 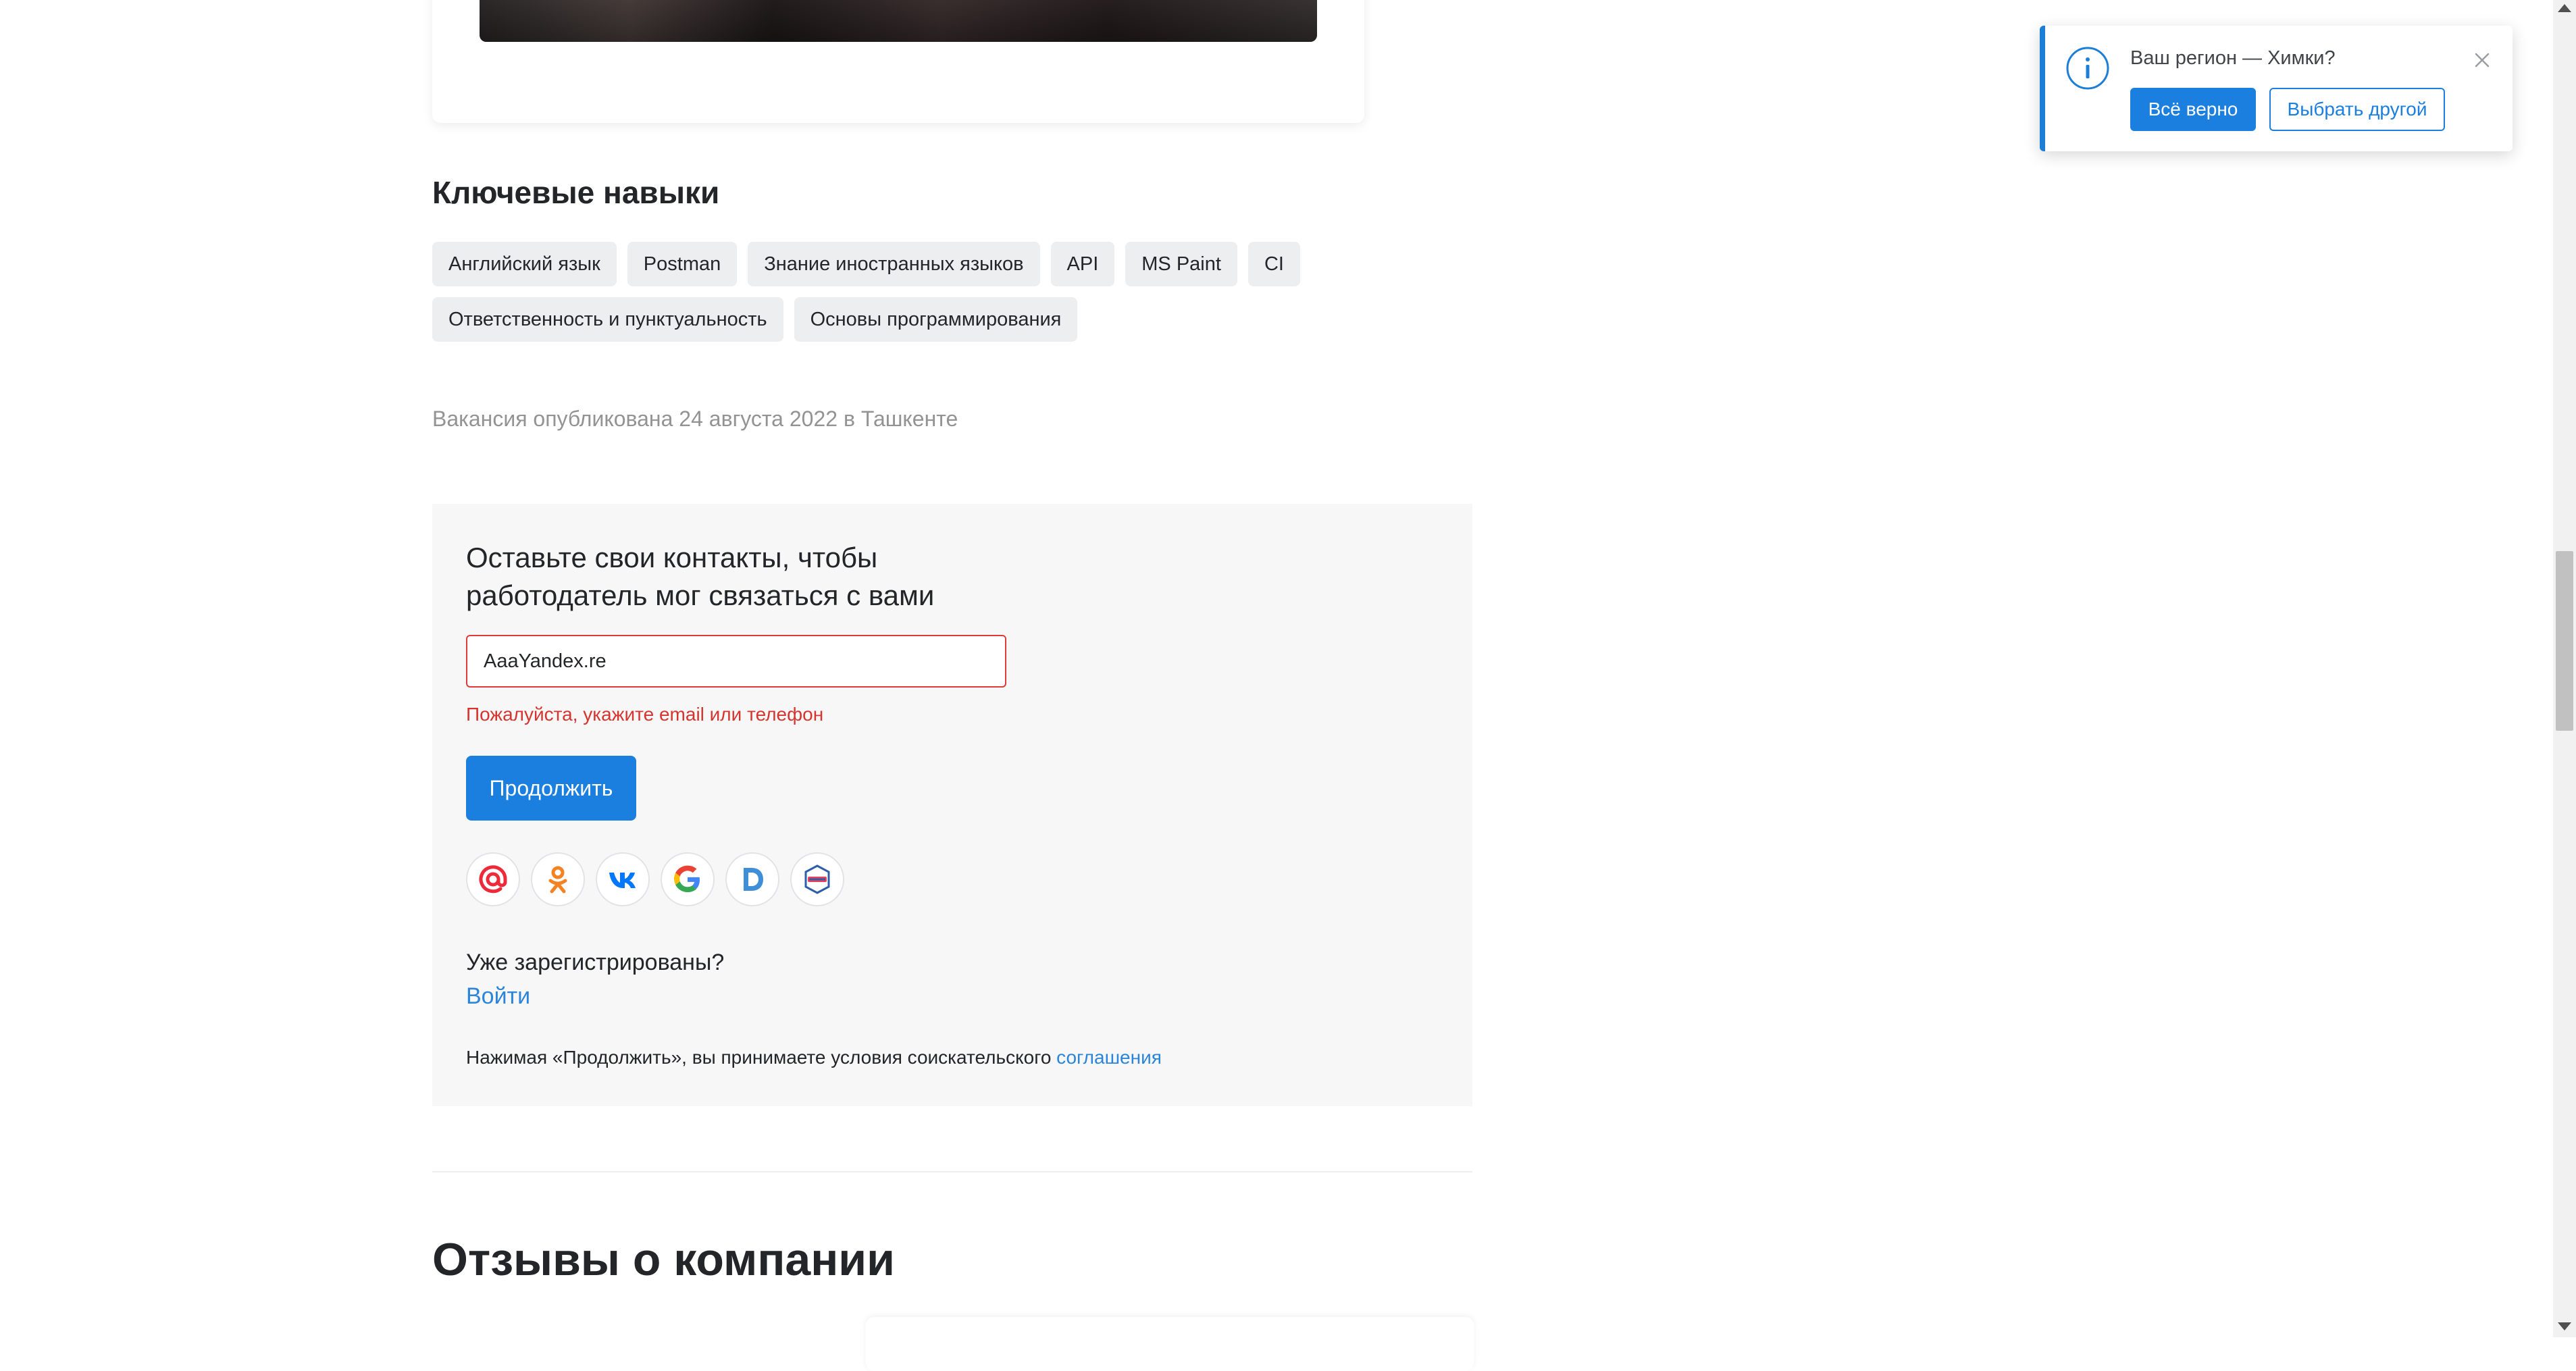 I want to click on d-login-button, so click(x=752, y=879).